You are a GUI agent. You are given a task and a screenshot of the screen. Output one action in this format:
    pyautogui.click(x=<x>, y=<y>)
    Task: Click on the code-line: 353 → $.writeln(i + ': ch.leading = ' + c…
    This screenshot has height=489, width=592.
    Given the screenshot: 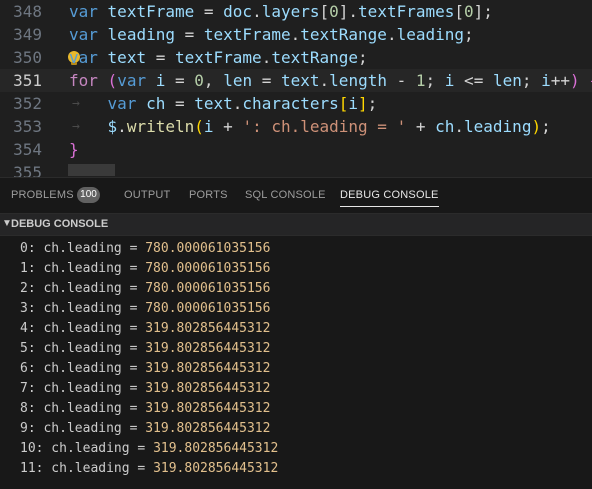 What is the action you would take?
    pyautogui.click(x=296, y=126)
    